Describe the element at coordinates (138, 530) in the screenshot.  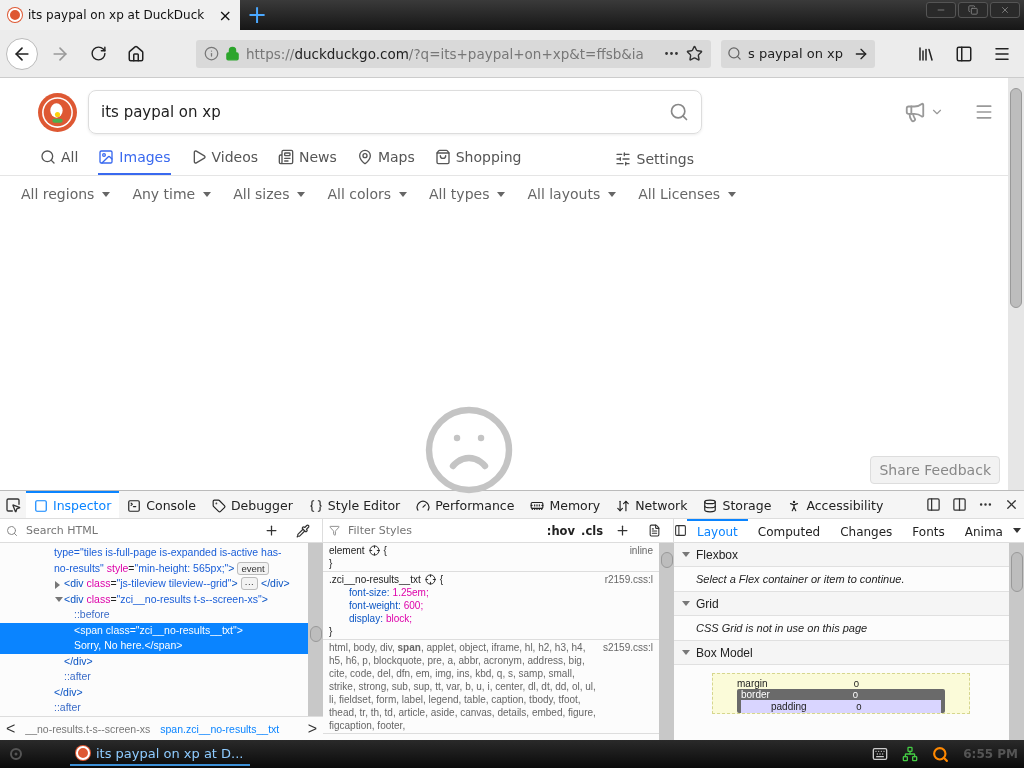
I see `search-html-field: Search HTML` at that location.